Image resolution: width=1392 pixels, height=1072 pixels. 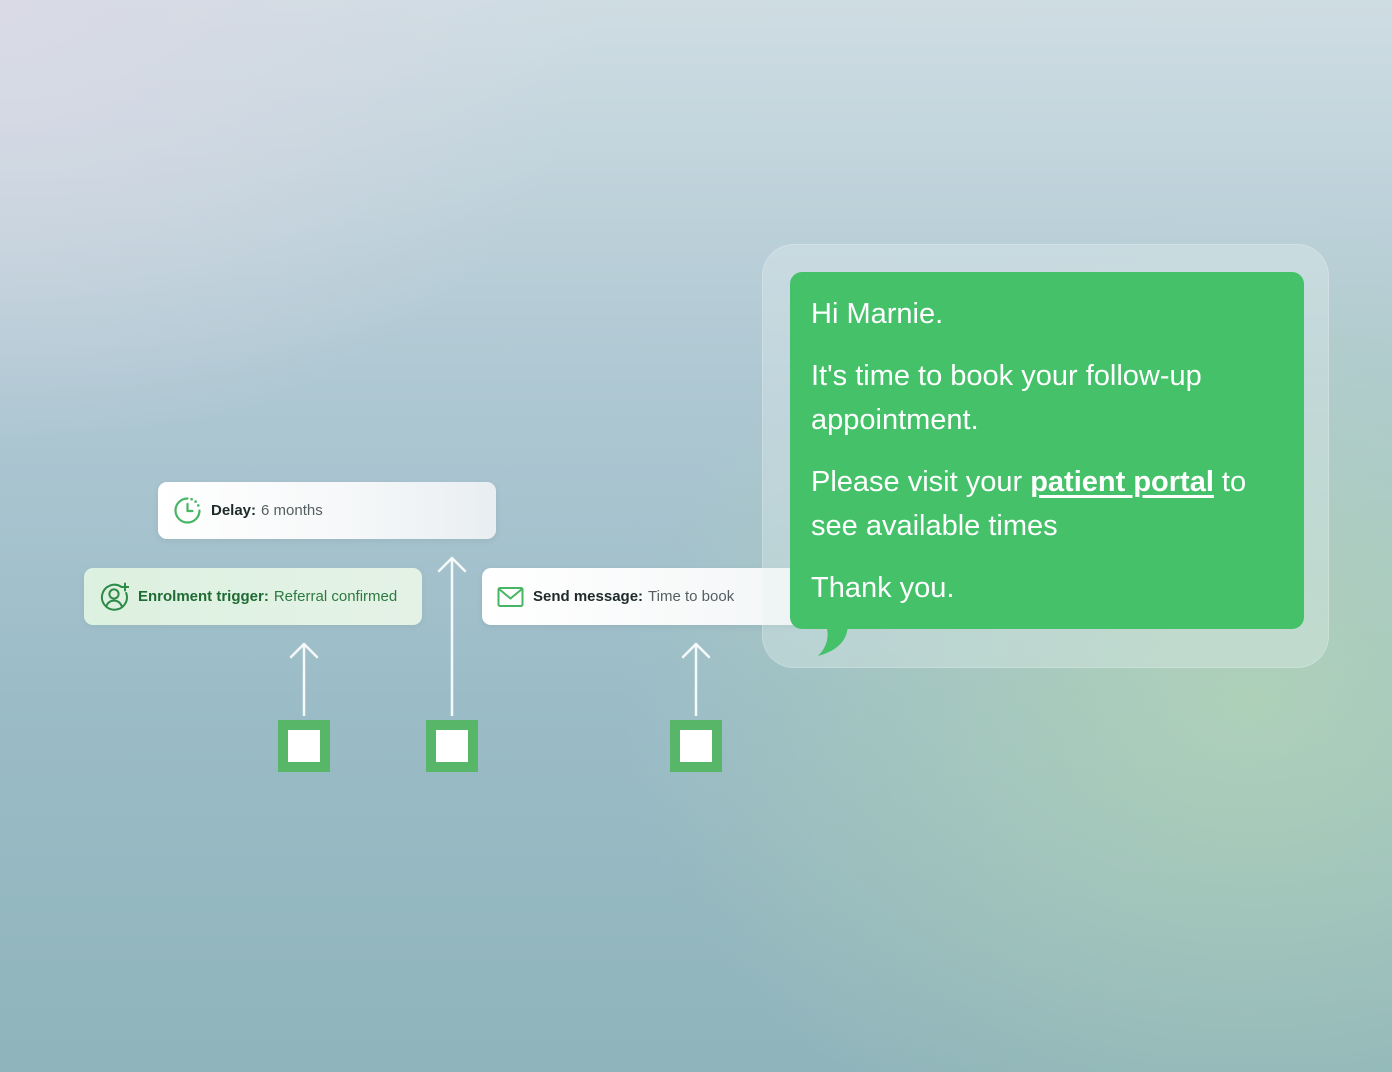 I want to click on enrolment-trigger-card: Enrolment trigger: Referral confirmed, so click(x=253, y=596).